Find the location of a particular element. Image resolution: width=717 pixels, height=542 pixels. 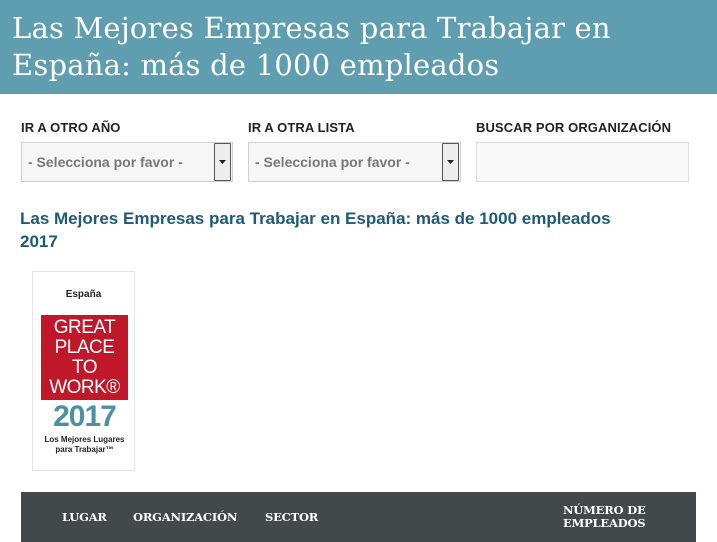

page-title-year: 2017 is located at coordinates (39, 241).